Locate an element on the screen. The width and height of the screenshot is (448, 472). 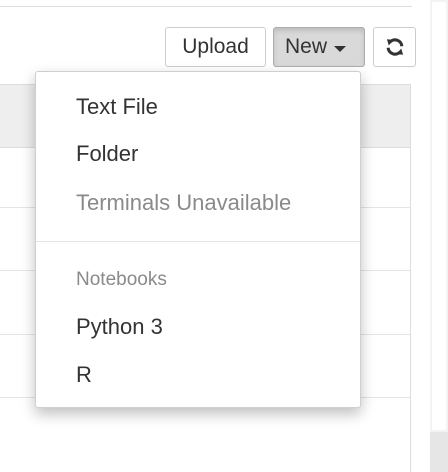
menu-section-header-label: Notebooks is located at coordinates (121, 279).